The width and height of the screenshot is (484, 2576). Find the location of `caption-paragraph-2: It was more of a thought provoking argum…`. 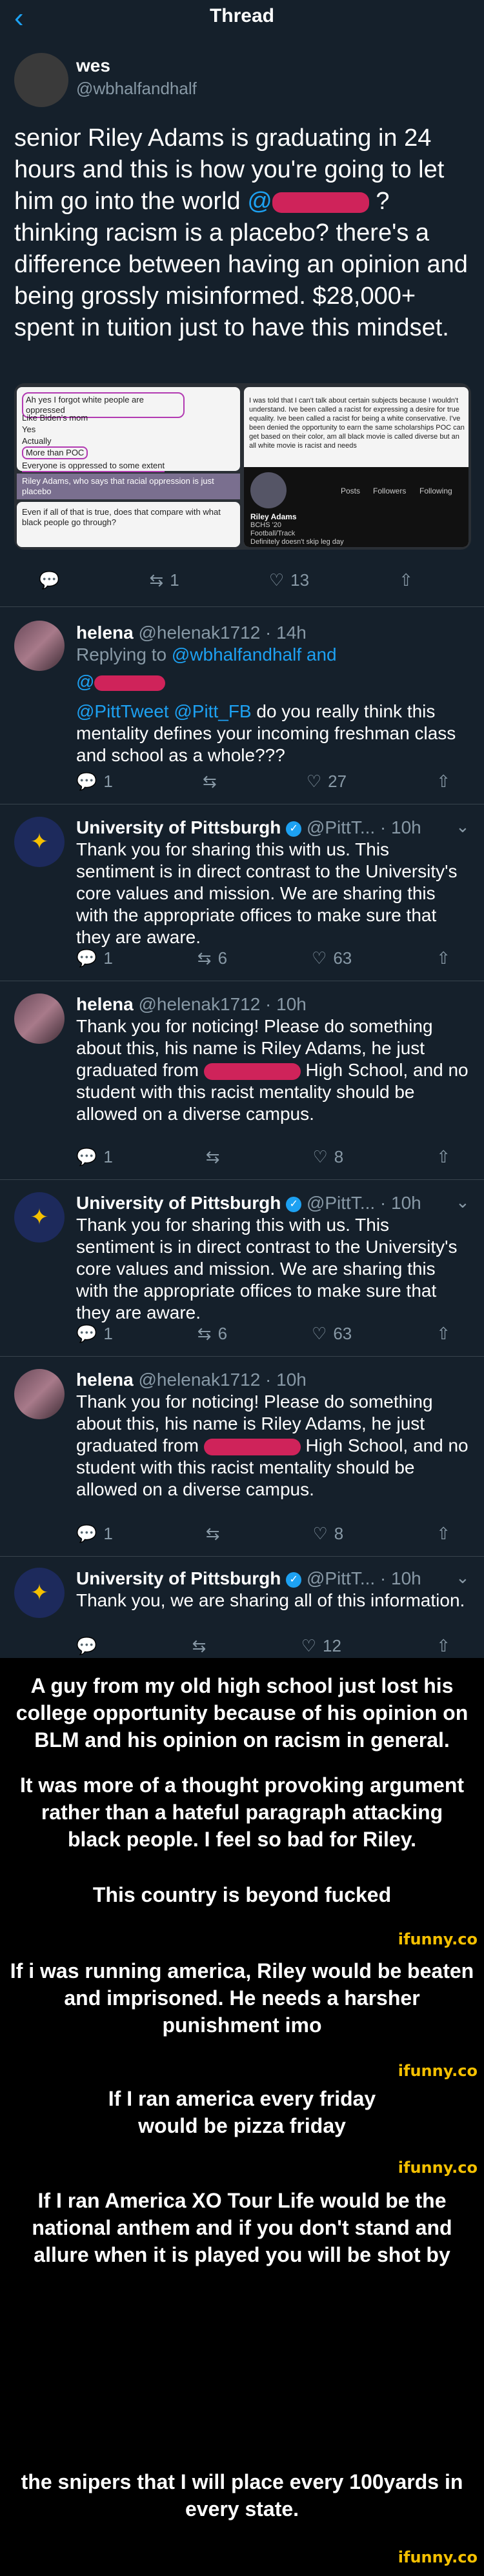

caption-paragraph-2: It was more of a thought provoking argum… is located at coordinates (242, 1812).